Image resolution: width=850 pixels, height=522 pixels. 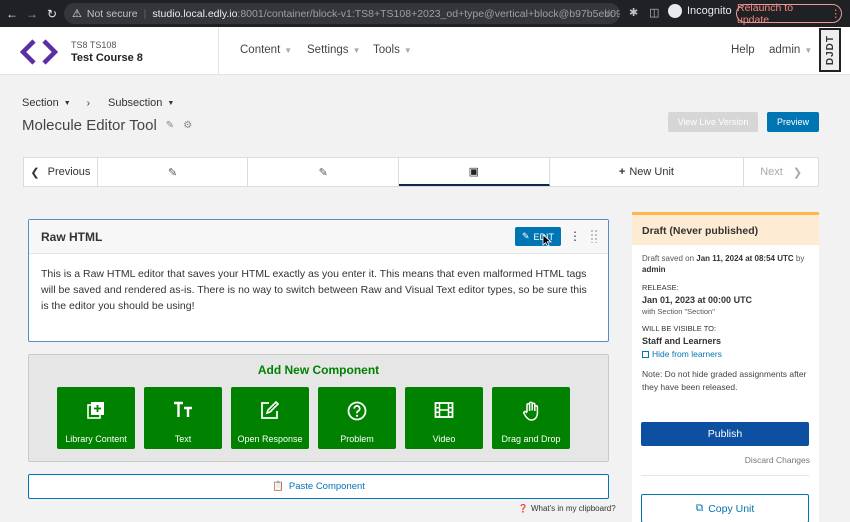 What do you see at coordinates (645, 354) in the screenshot?
I see `checkbox-icon` at bounding box center [645, 354].